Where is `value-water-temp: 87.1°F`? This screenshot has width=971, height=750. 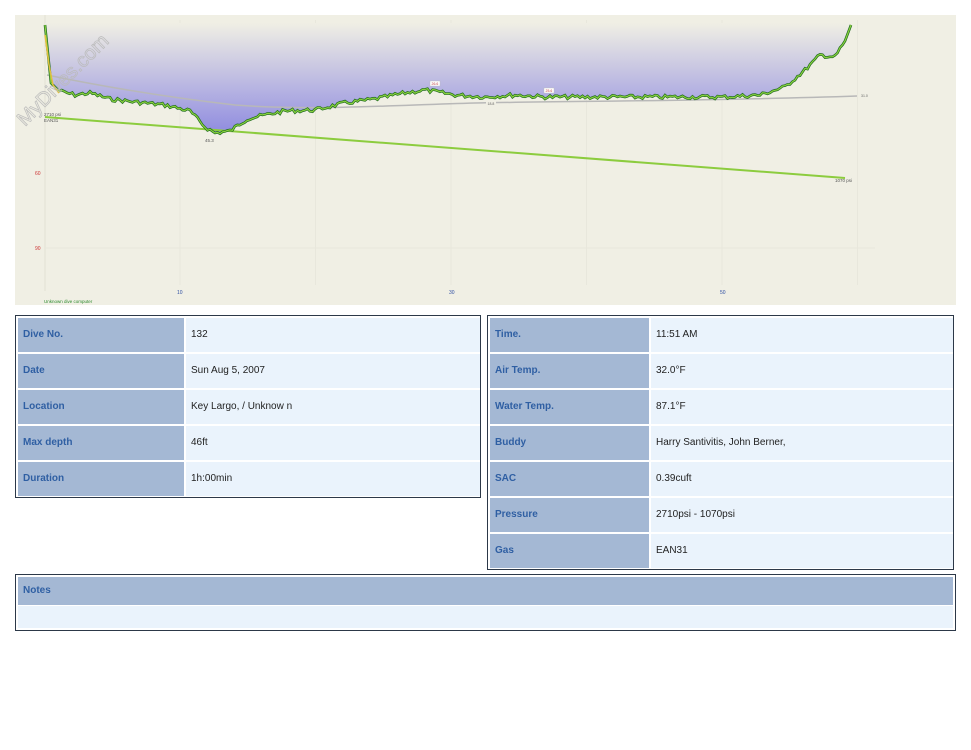
value-water-temp: 87.1°F is located at coordinates (802, 407).